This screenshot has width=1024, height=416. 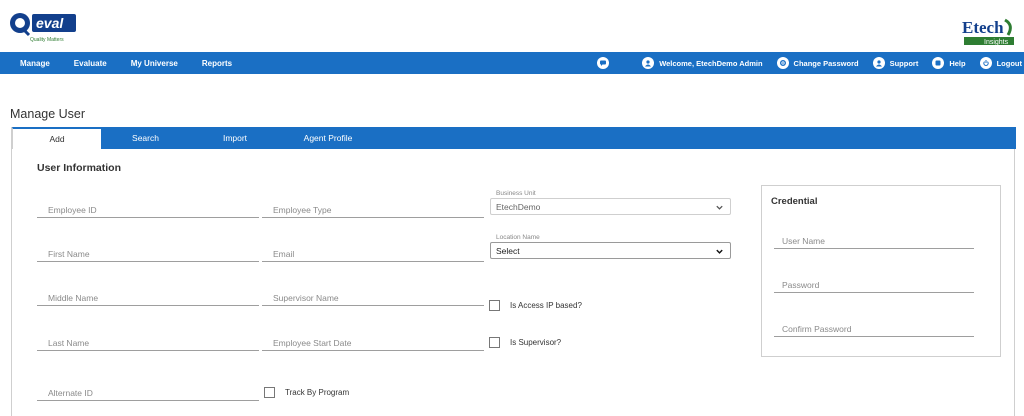 What do you see at coordinates (514, 138) in the screenshot?
I see `tab-bar: Add Search Import Agent Profile` at bounding box center [514, 138].